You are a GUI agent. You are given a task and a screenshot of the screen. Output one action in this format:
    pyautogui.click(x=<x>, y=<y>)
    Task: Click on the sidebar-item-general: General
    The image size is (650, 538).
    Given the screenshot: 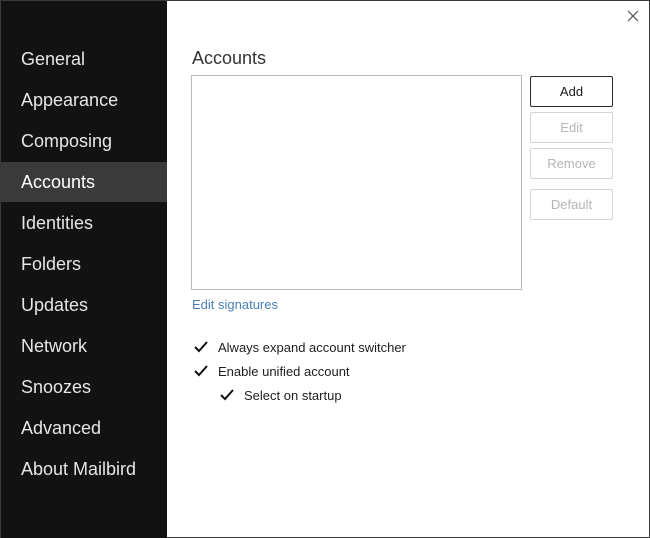 What is the action you would take?
    pyautogui.click(x=84, y=59)
    